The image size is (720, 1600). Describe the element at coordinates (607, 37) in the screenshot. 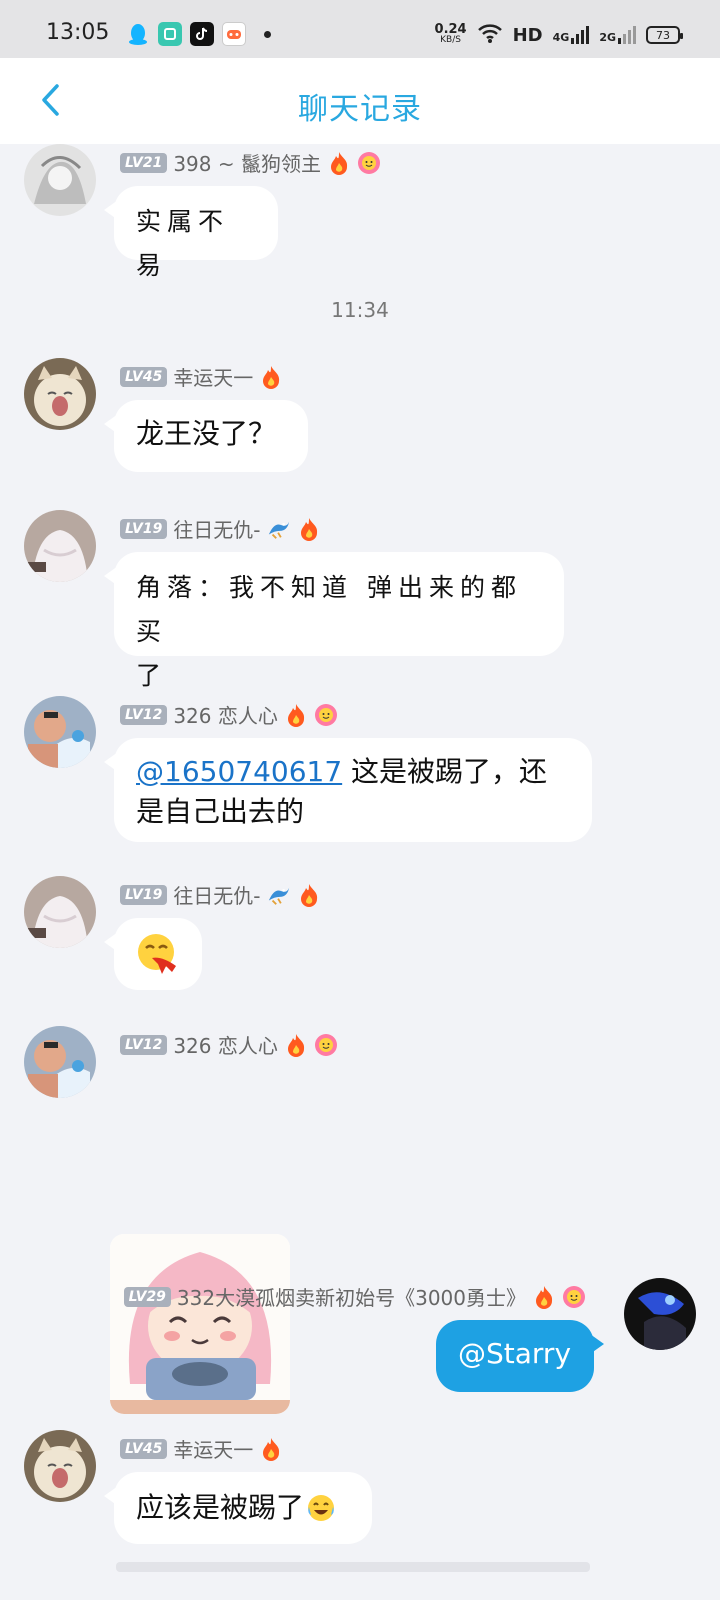

I see `sim2-label: 2G` at that location.